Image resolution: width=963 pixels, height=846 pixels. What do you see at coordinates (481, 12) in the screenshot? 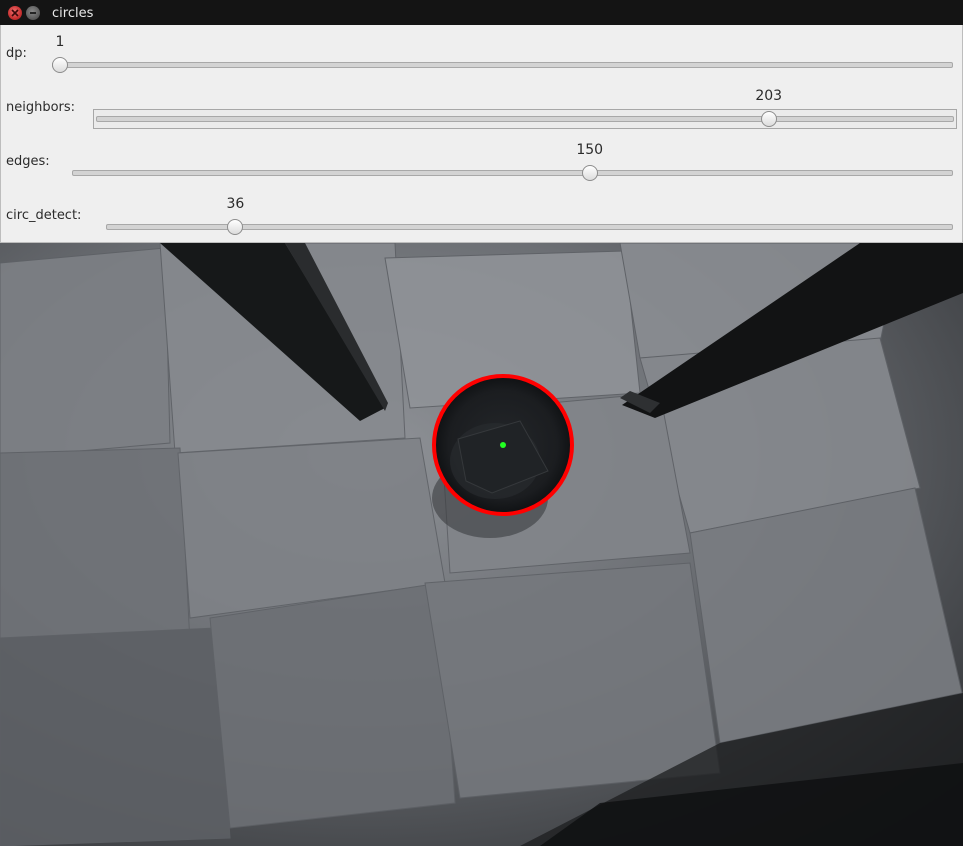
I see `window-titlebar: circles` at bounding box center [481, 12].